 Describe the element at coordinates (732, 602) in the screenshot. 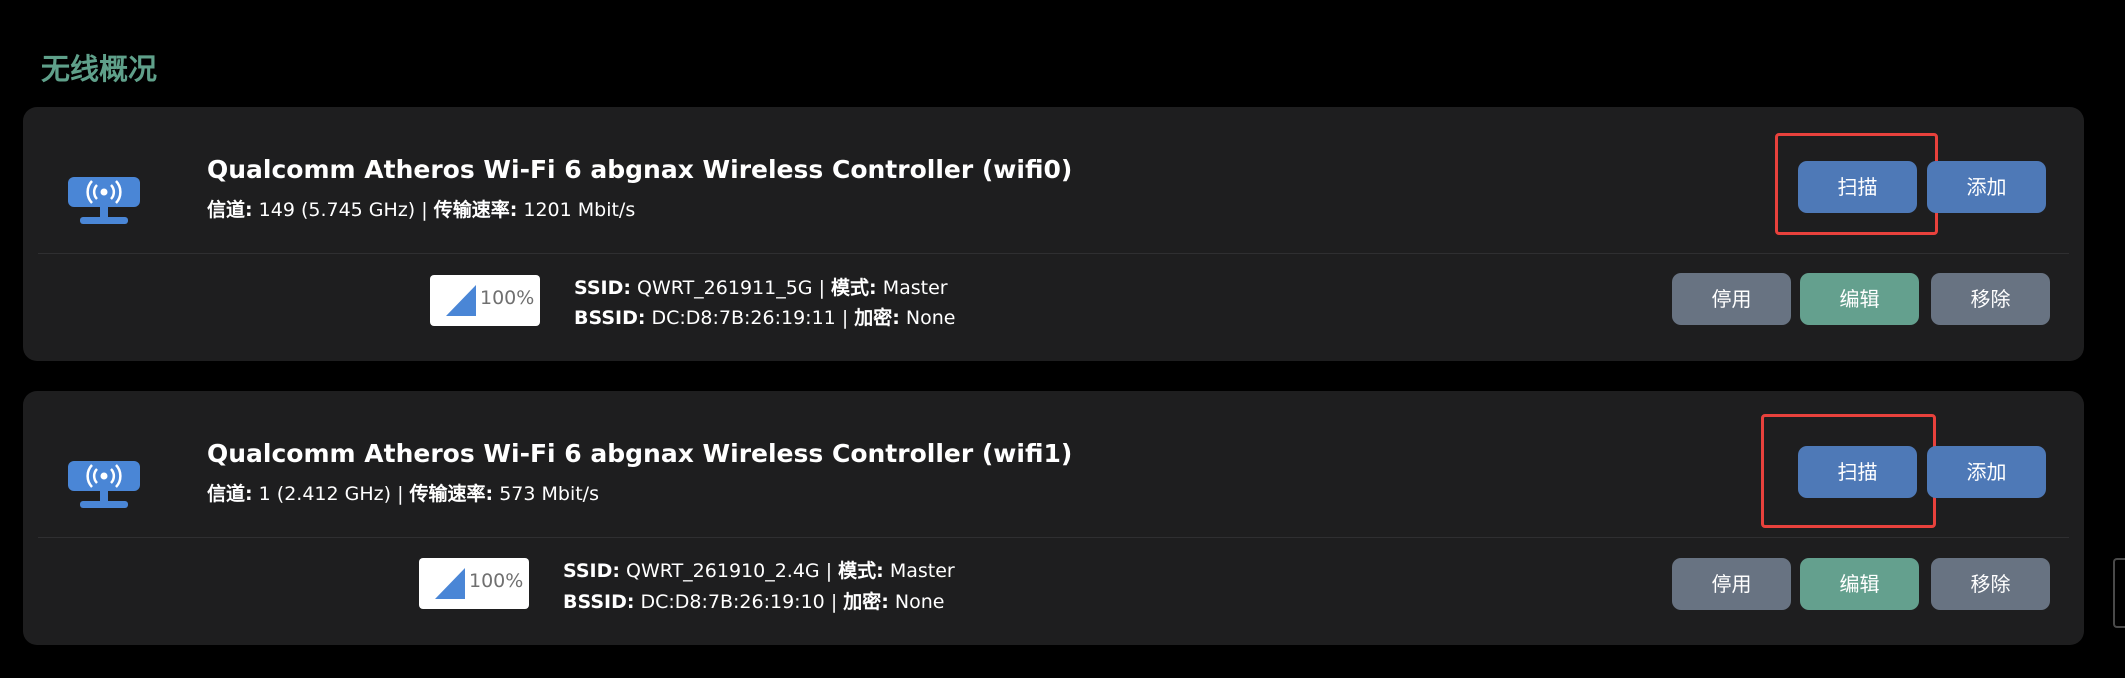

I see `bssid-value: DC:D8:7B:26:19:10` at that location.